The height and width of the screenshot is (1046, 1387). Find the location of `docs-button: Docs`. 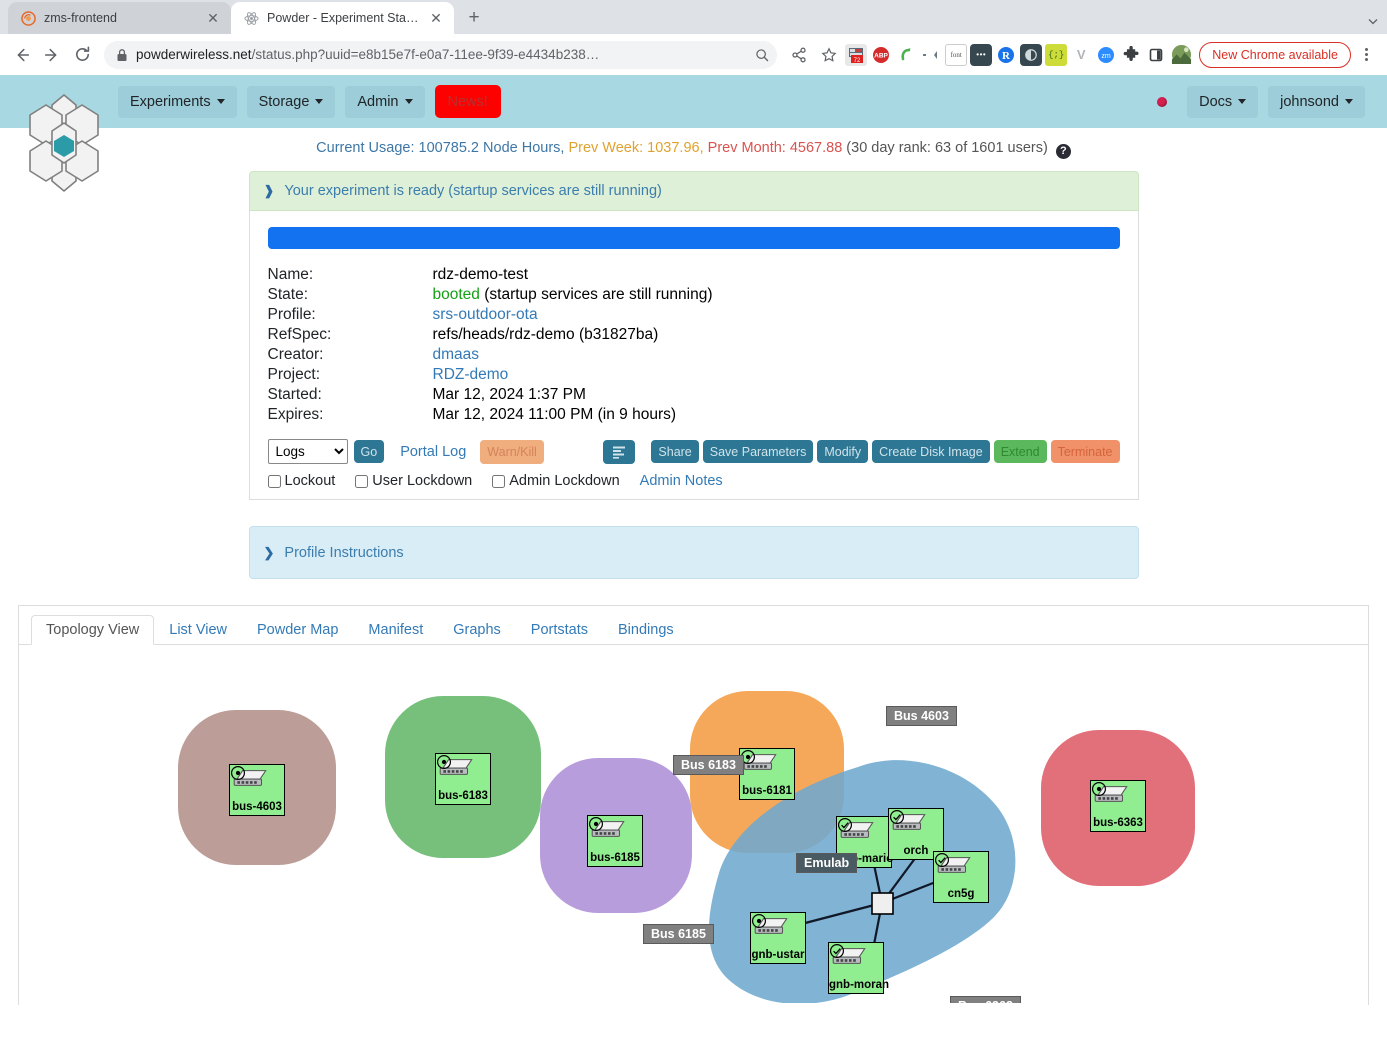

docs-button: Docs is located at coordinates (1223, 101).